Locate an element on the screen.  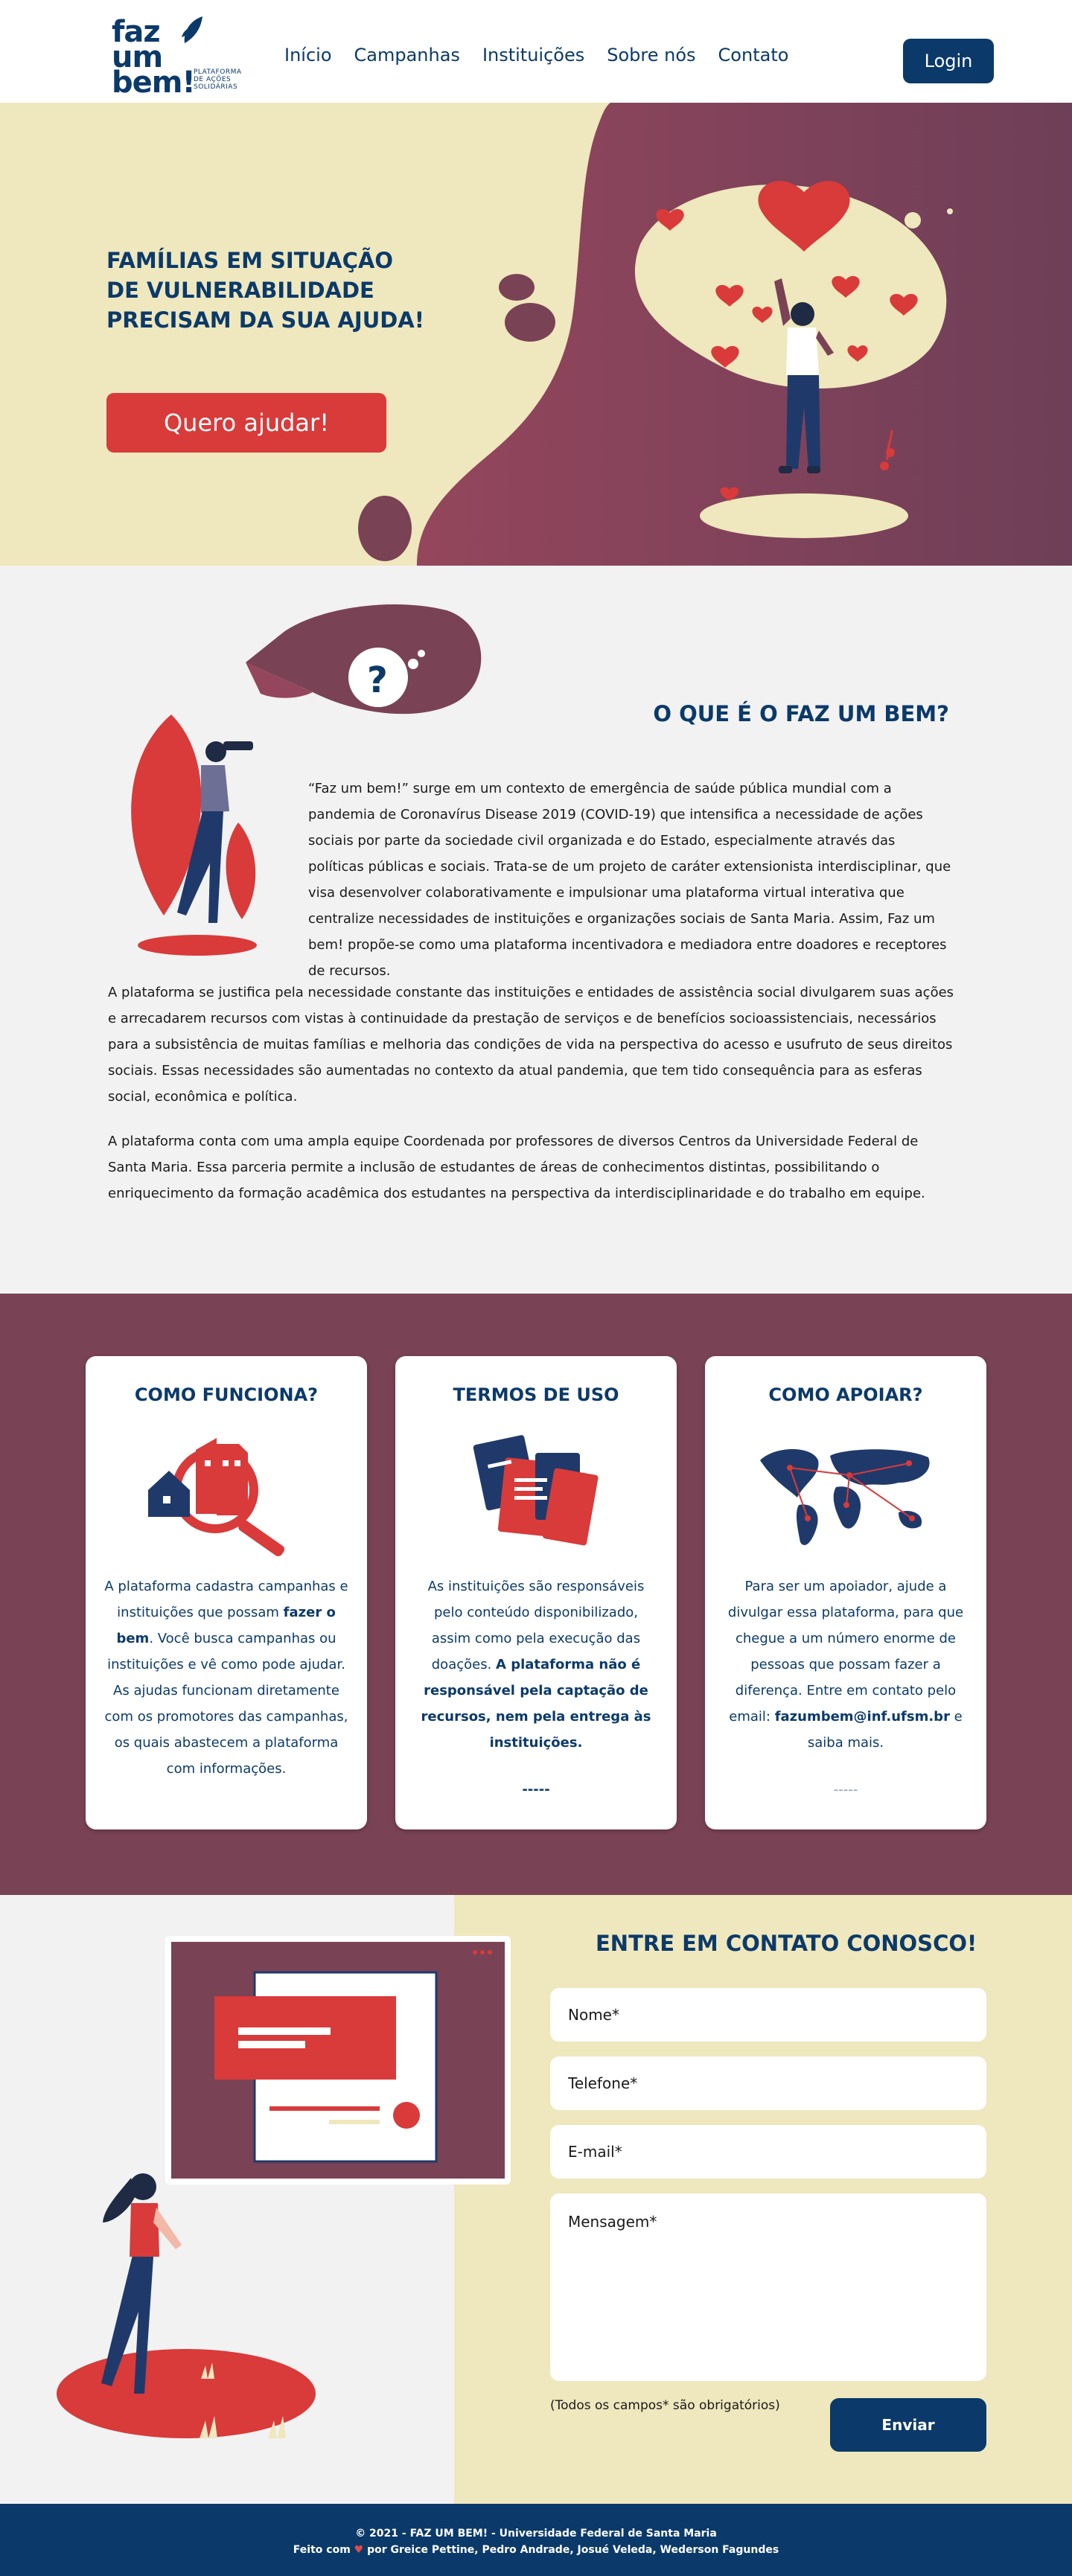
nav-instituicoes: Instituições is located at coordinates (533, 55).